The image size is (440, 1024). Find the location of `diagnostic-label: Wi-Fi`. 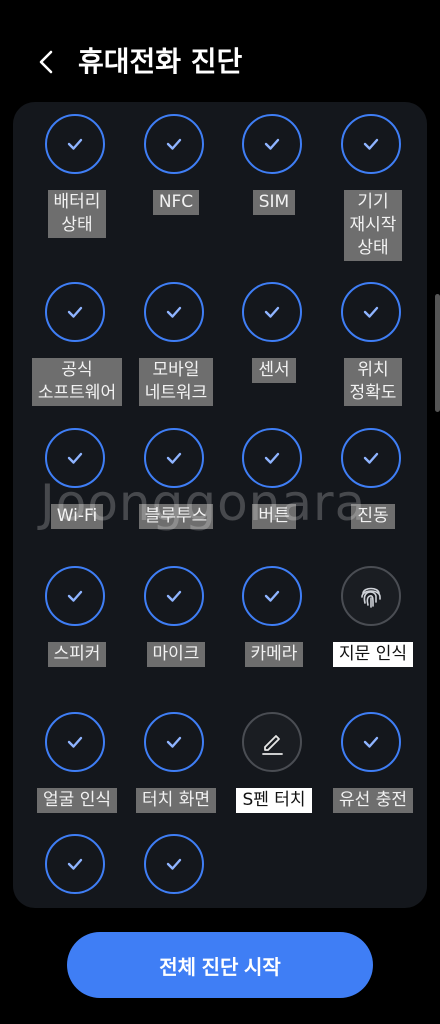

diagnostic-label: Wi-Fi is located at coordinates (77, 516).